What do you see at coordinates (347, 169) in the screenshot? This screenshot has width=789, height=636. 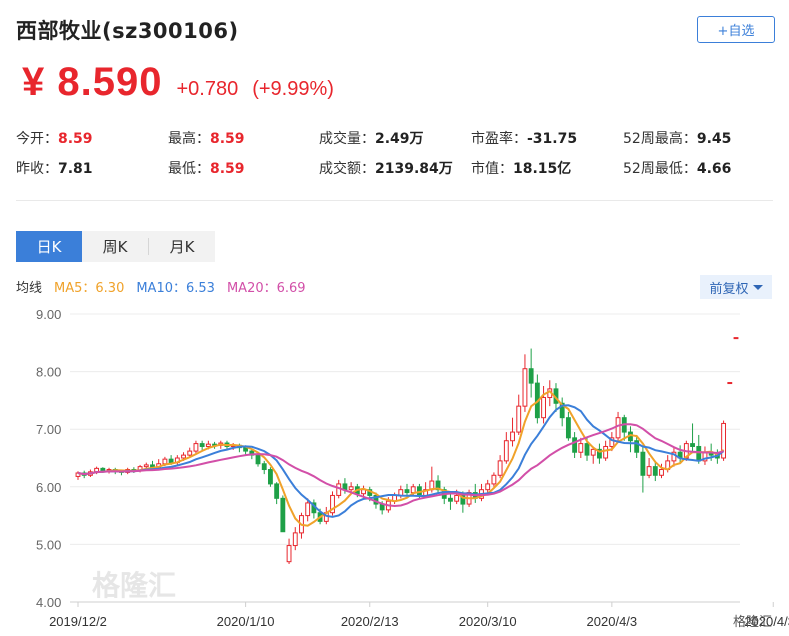 I see `stat-label: 成交额：` at bounding box center [347, 169].